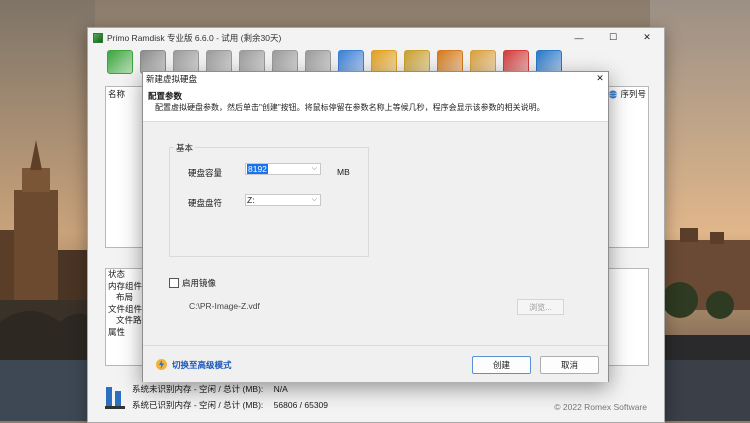 This screenshot has height=423, width=750. Describe the element at coordinates (600, 407) in the screenshot. I see `copyright-text: © 2022 Romex Software` at that location.